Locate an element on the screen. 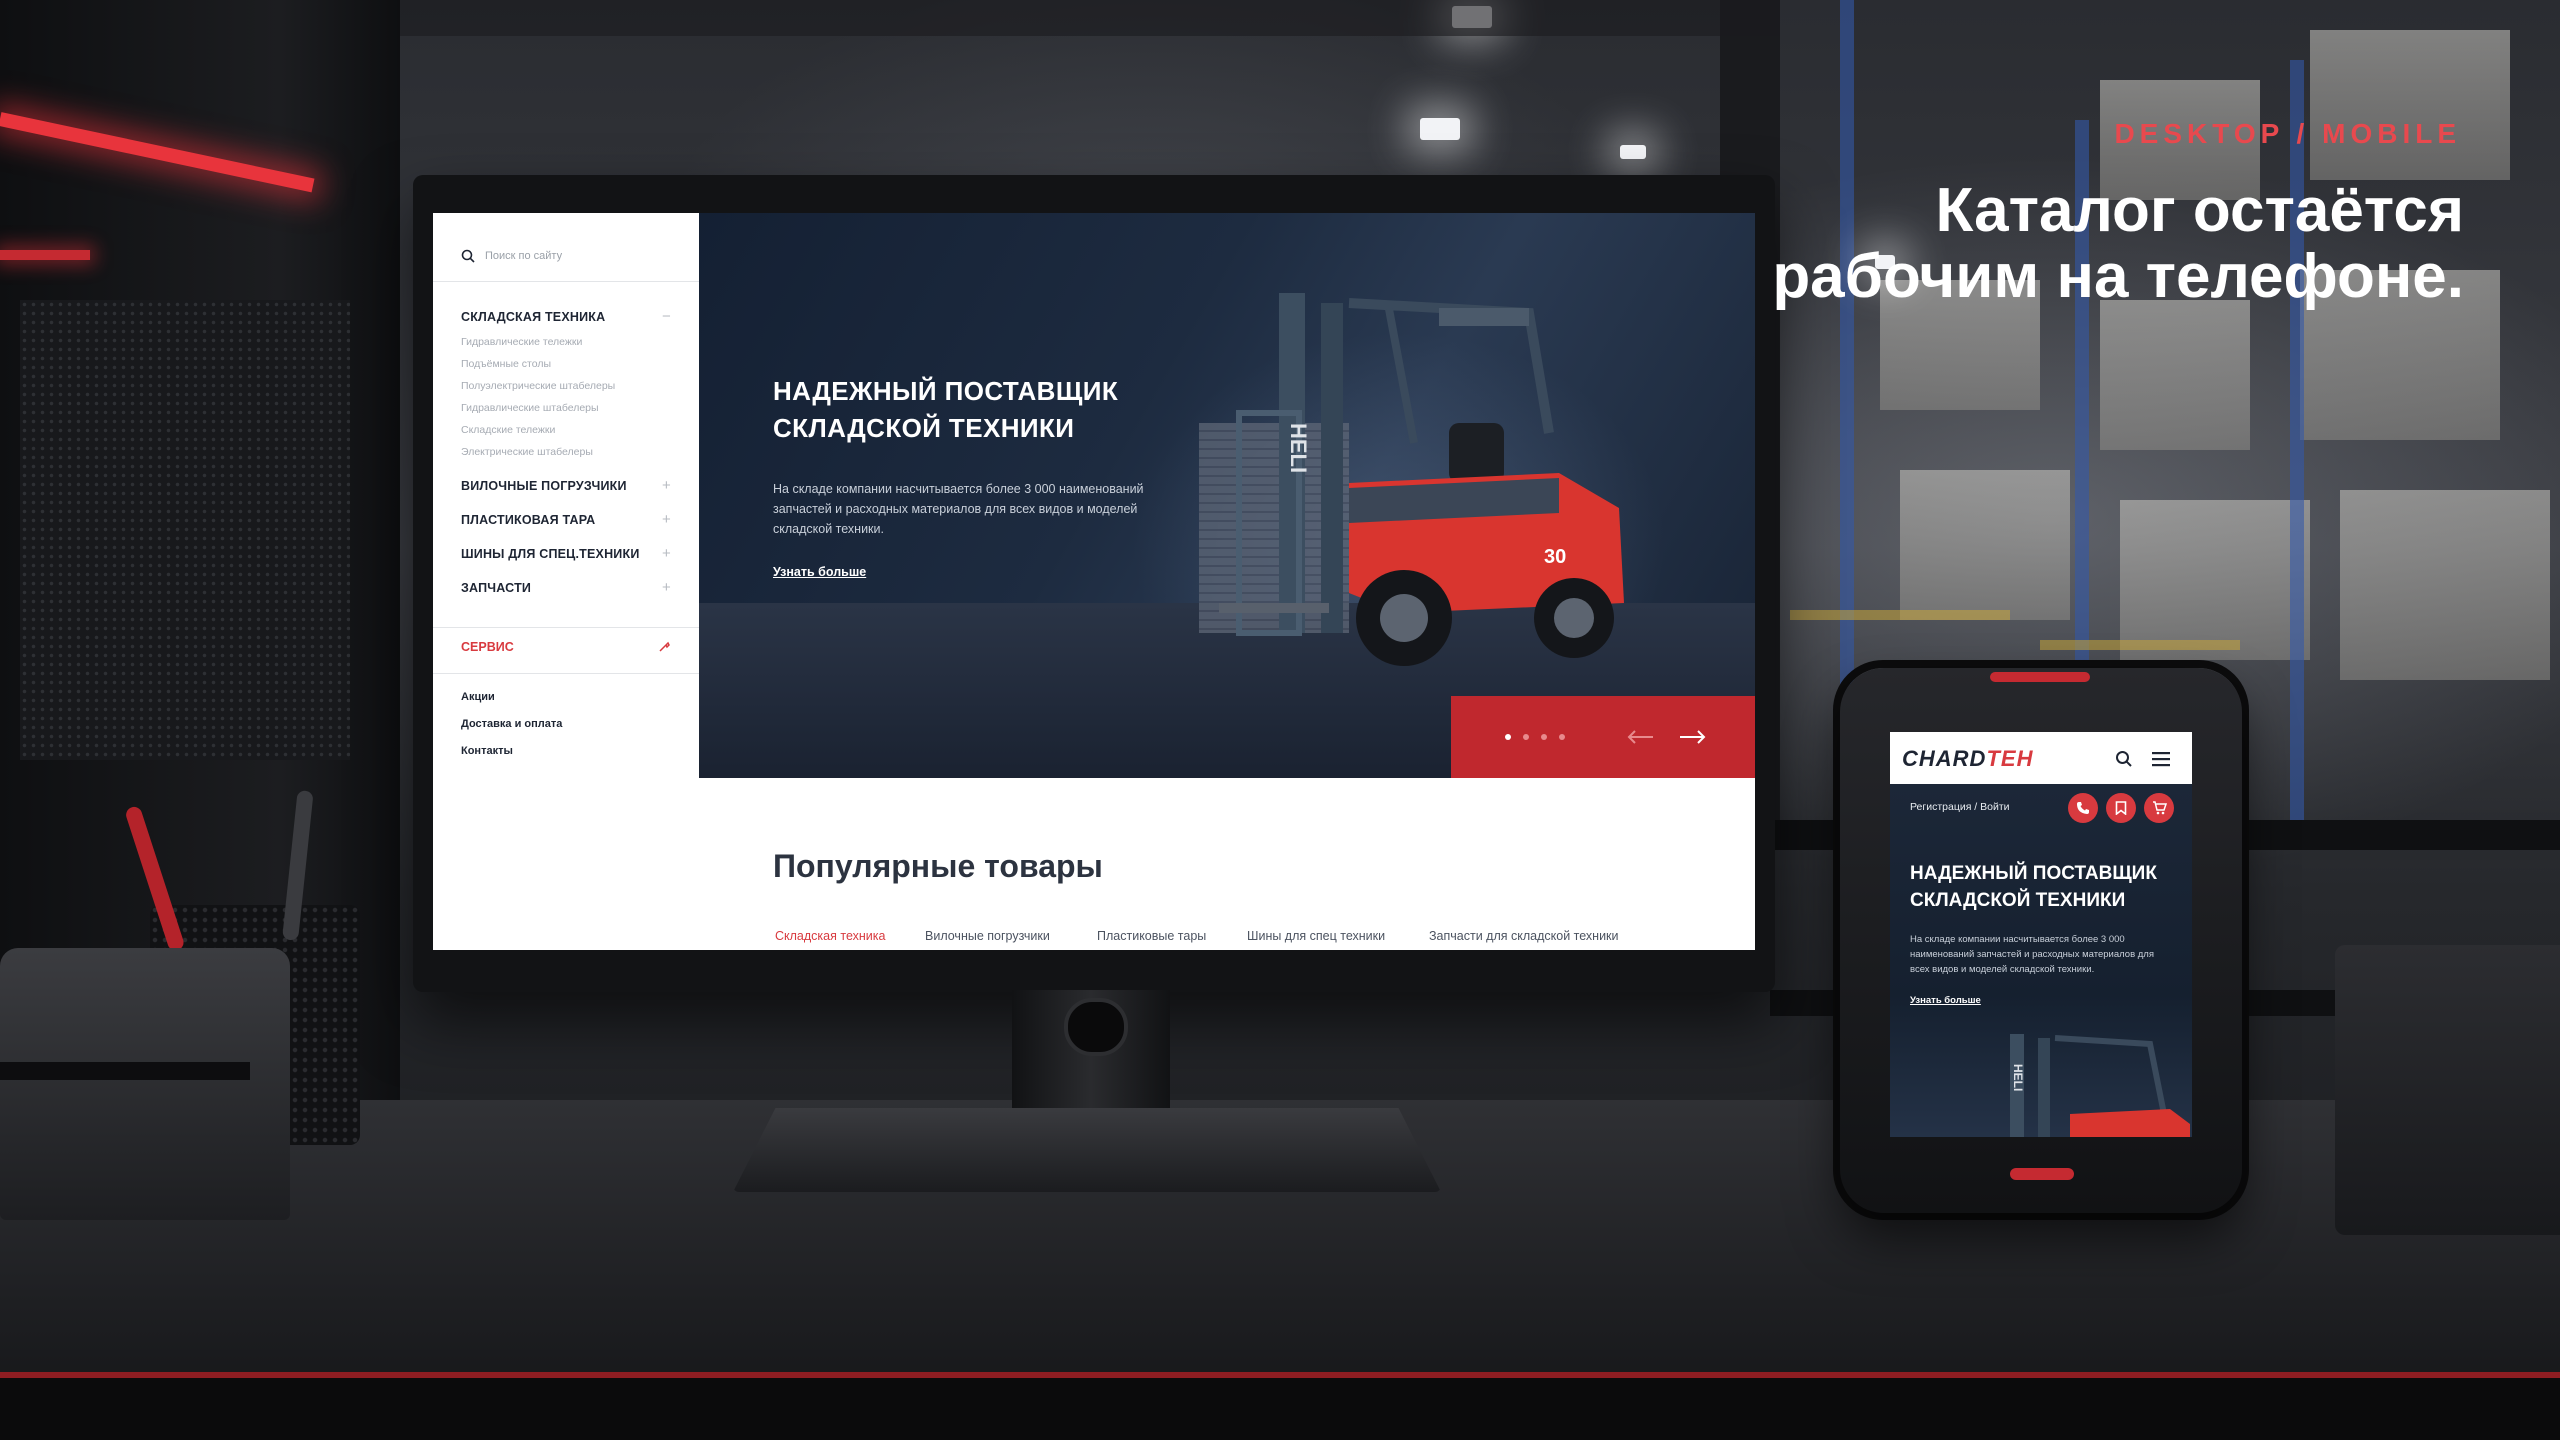  menu-icon is located at coordinates (2161, 759).